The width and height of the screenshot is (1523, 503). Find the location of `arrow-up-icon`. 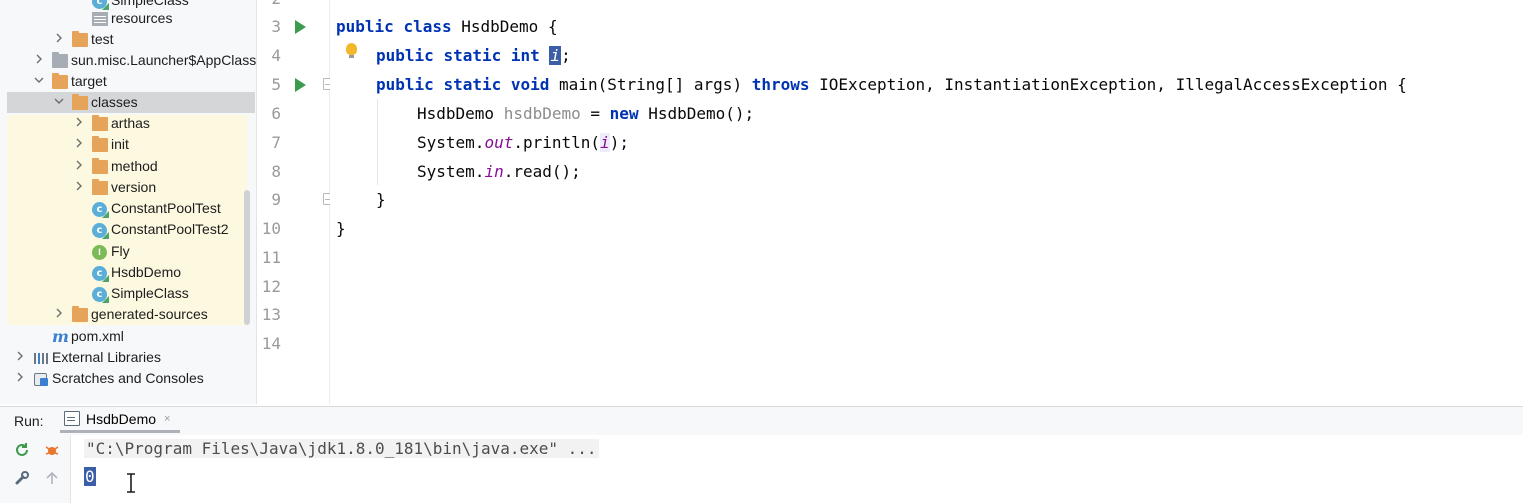

arrow-up-icon is located at coordinates (52, 479).